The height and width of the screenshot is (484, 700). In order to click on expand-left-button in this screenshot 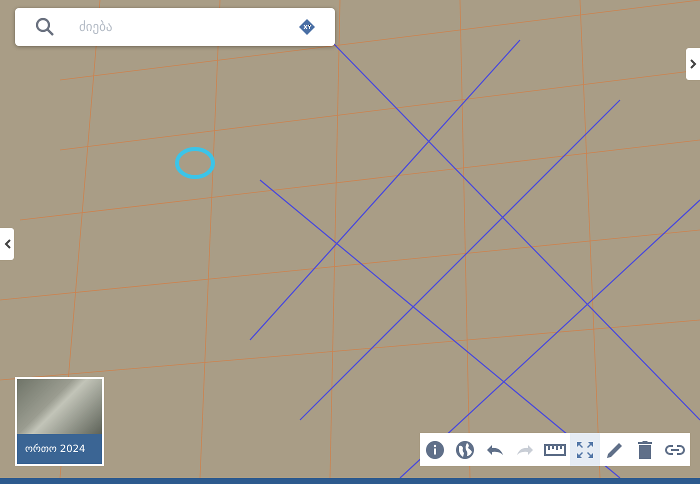, I will do `click(7, 244)`.